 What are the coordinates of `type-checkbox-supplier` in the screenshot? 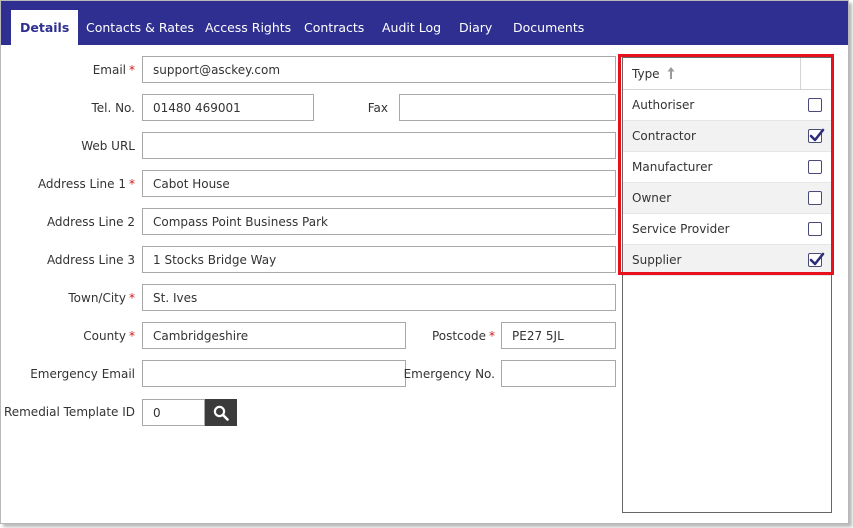 It's located at (816, 259).